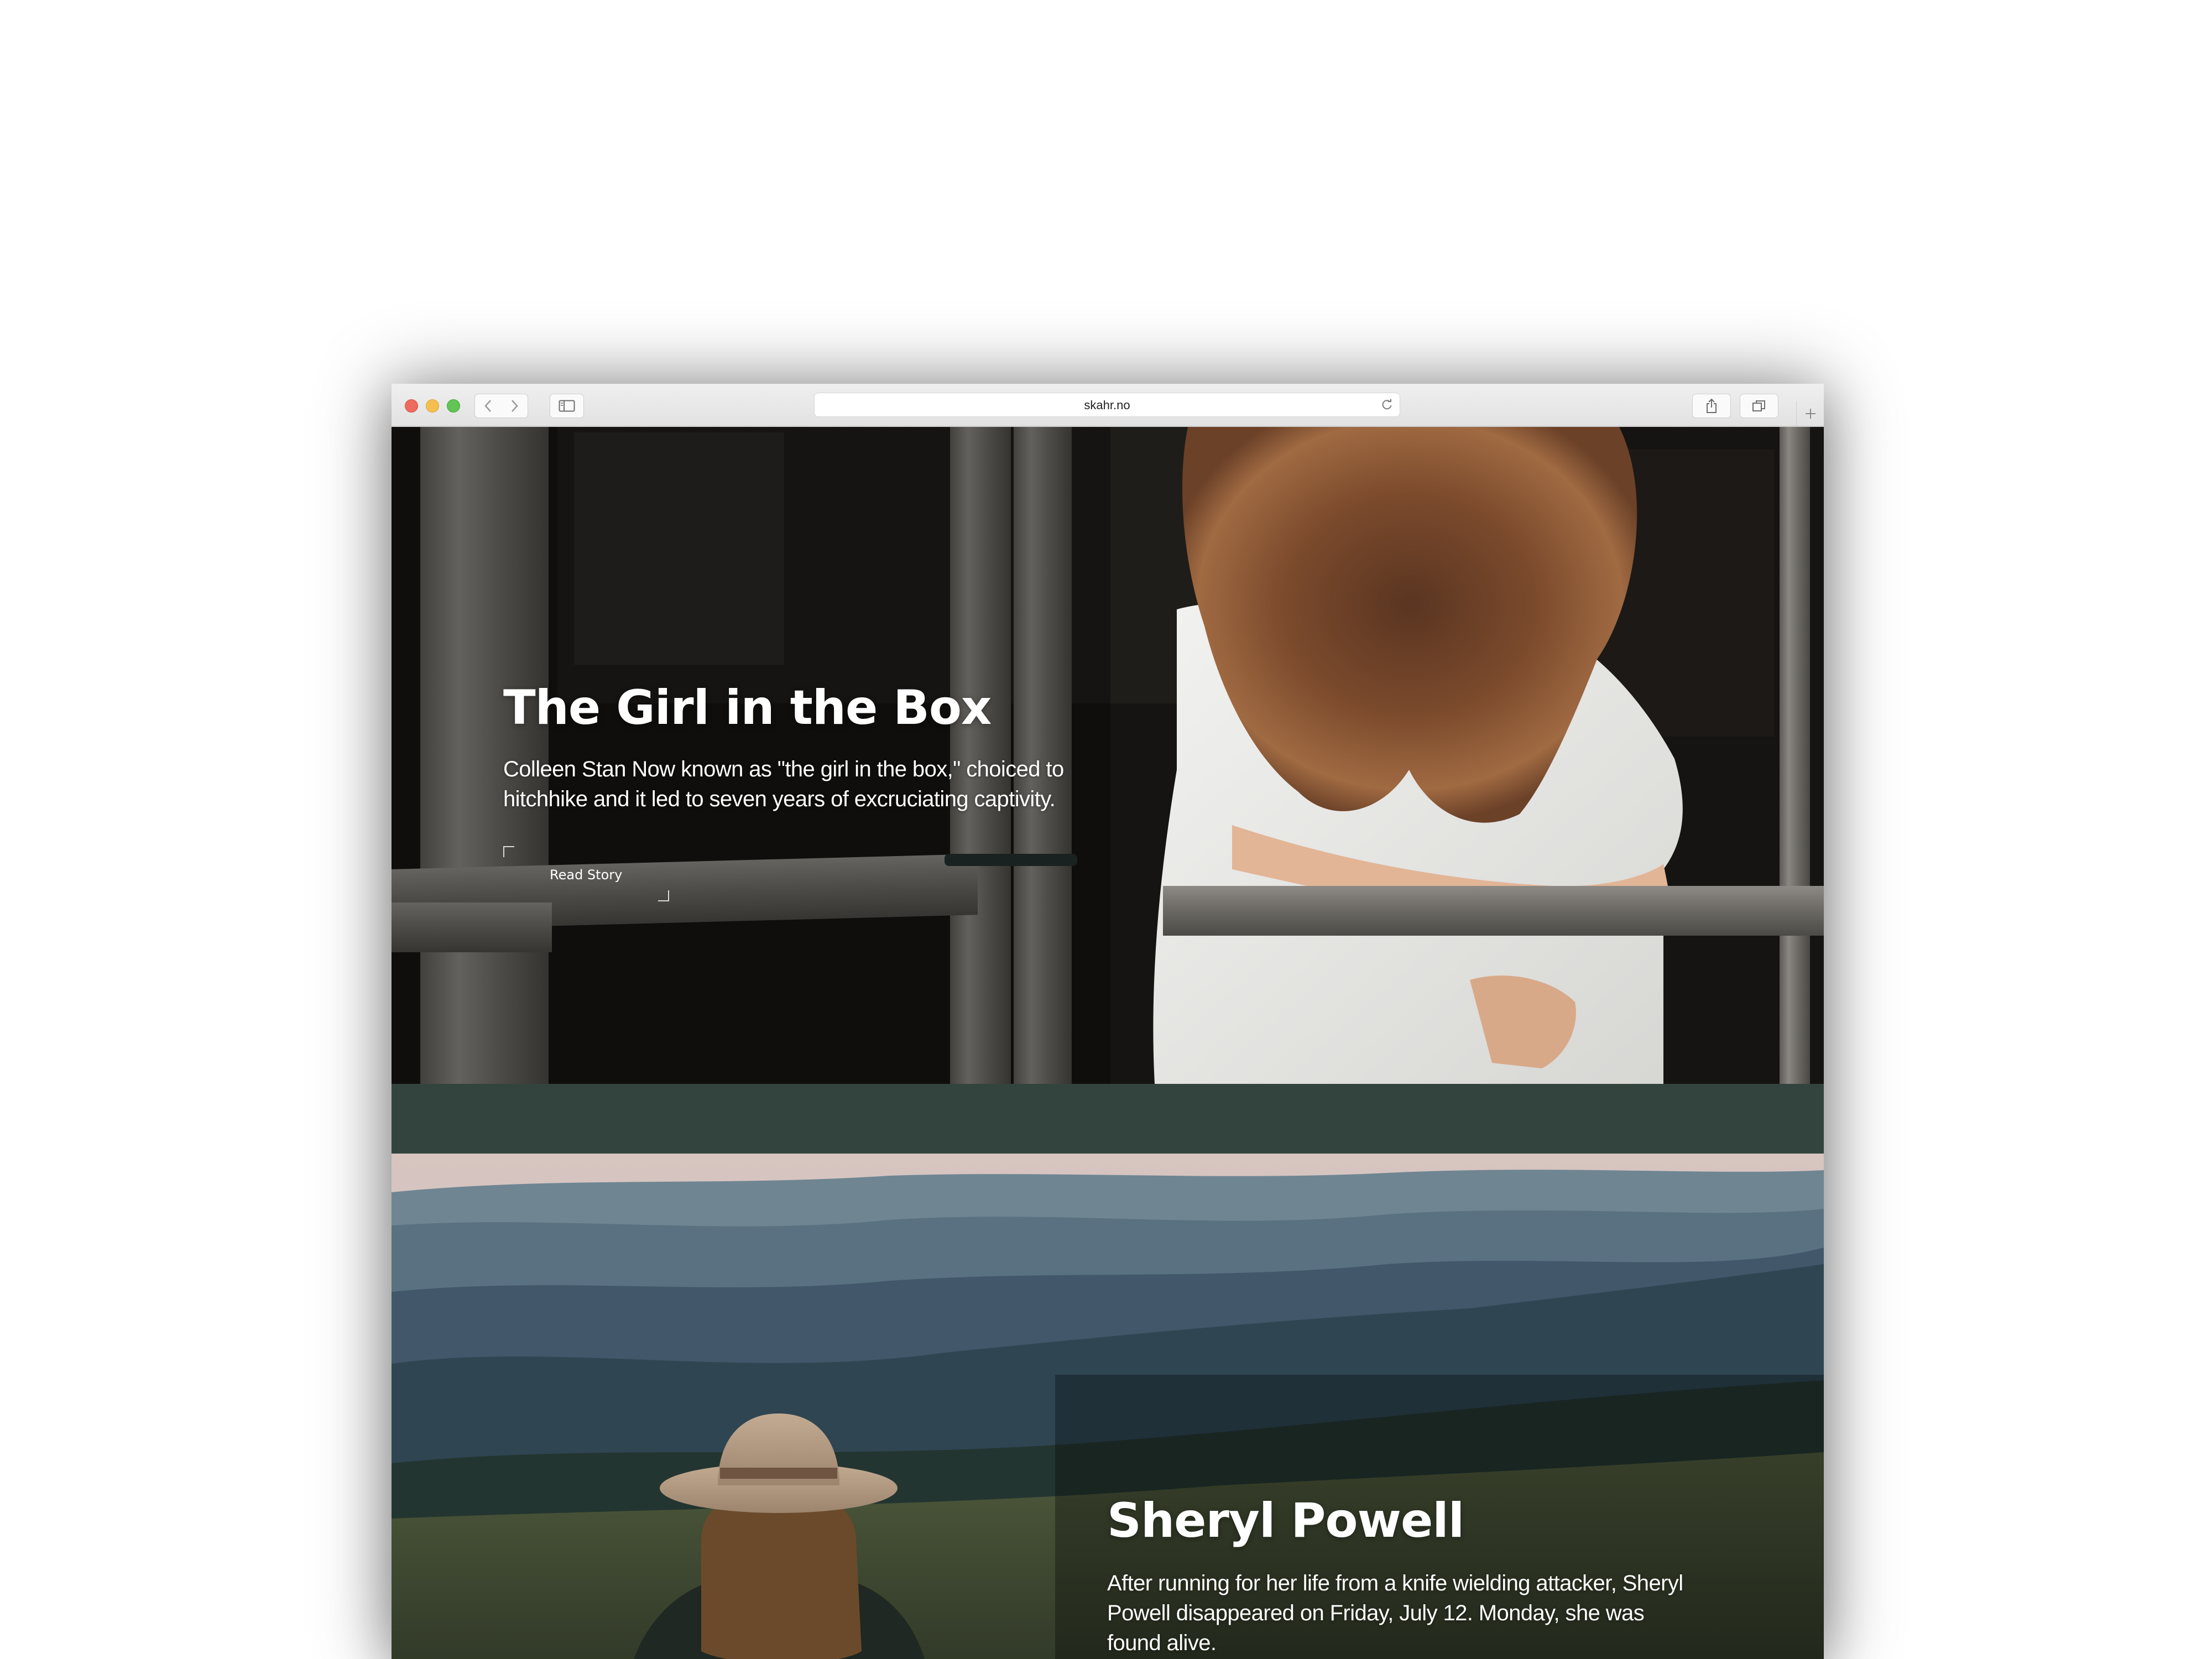 Image resolution: width=2212 pixels, height=1659 pixels. I want to click on sidebar-toggle-button, so click(567, 406).